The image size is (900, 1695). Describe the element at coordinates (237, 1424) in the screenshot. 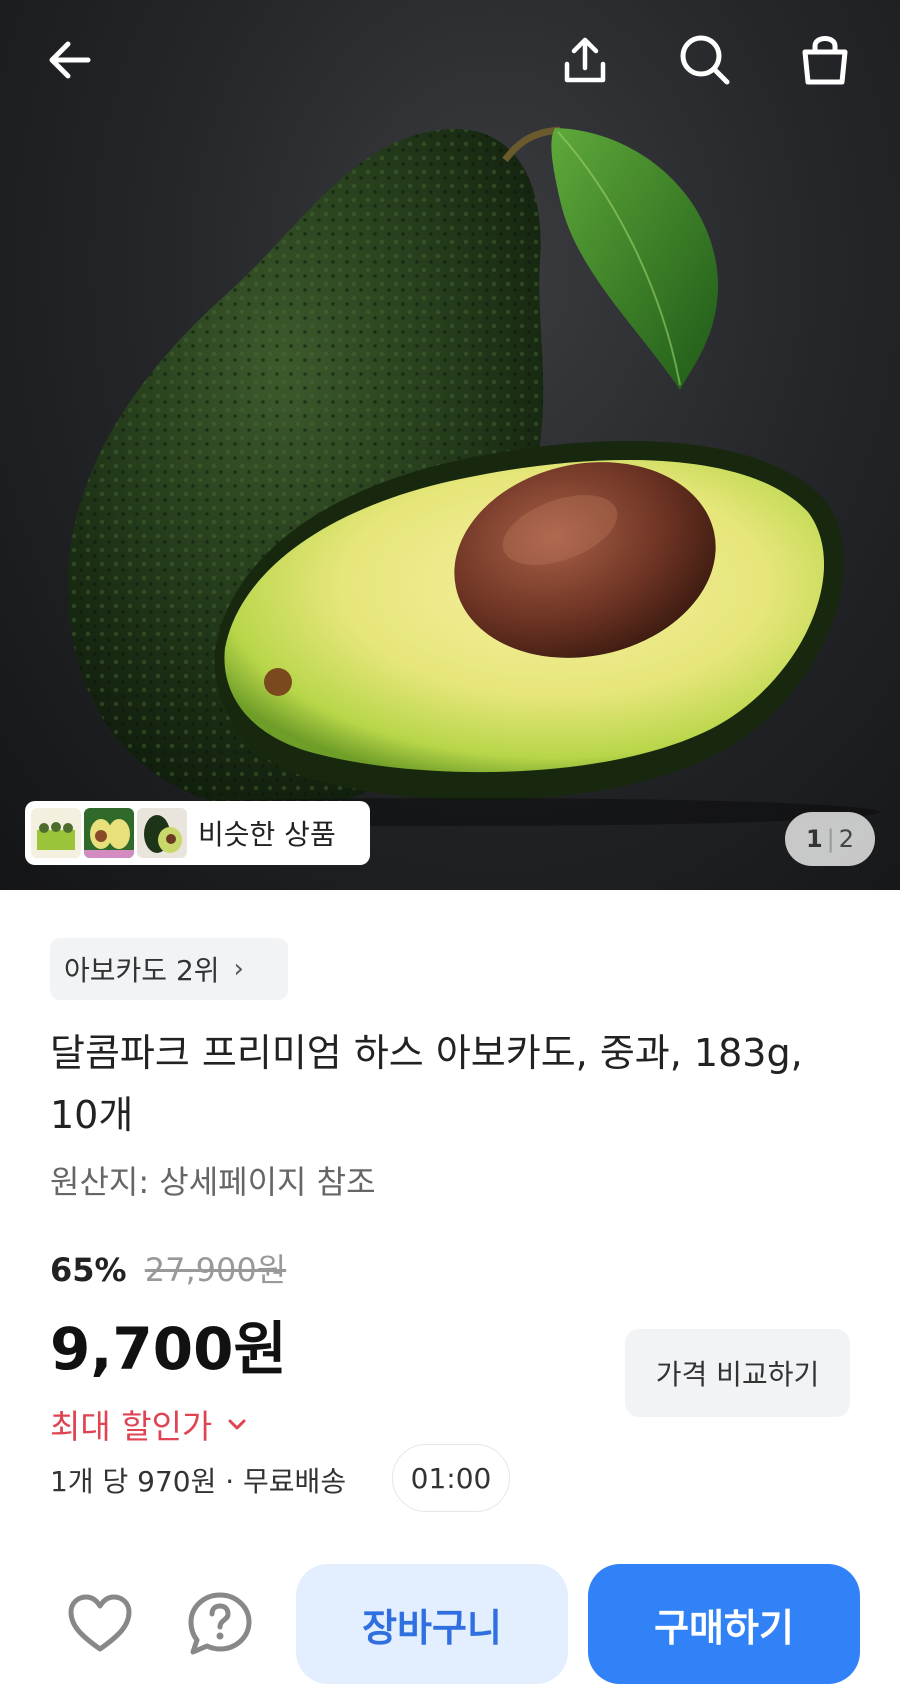

I see `chevron-down-icon` at that location.